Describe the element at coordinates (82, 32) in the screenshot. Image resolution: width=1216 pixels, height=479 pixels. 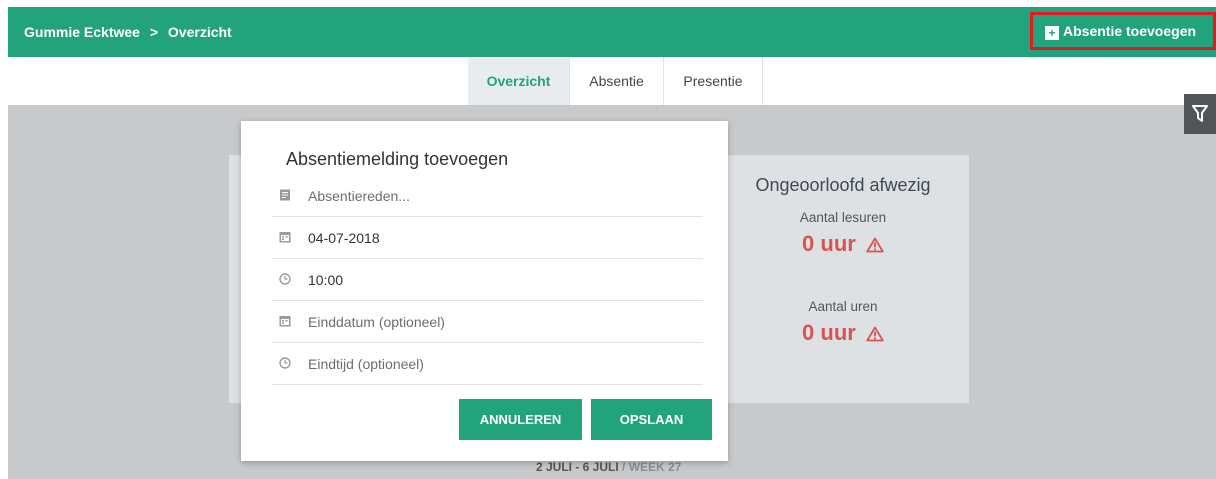
I see `breadcrumb-root: Gummie Ecktwee` at that location.